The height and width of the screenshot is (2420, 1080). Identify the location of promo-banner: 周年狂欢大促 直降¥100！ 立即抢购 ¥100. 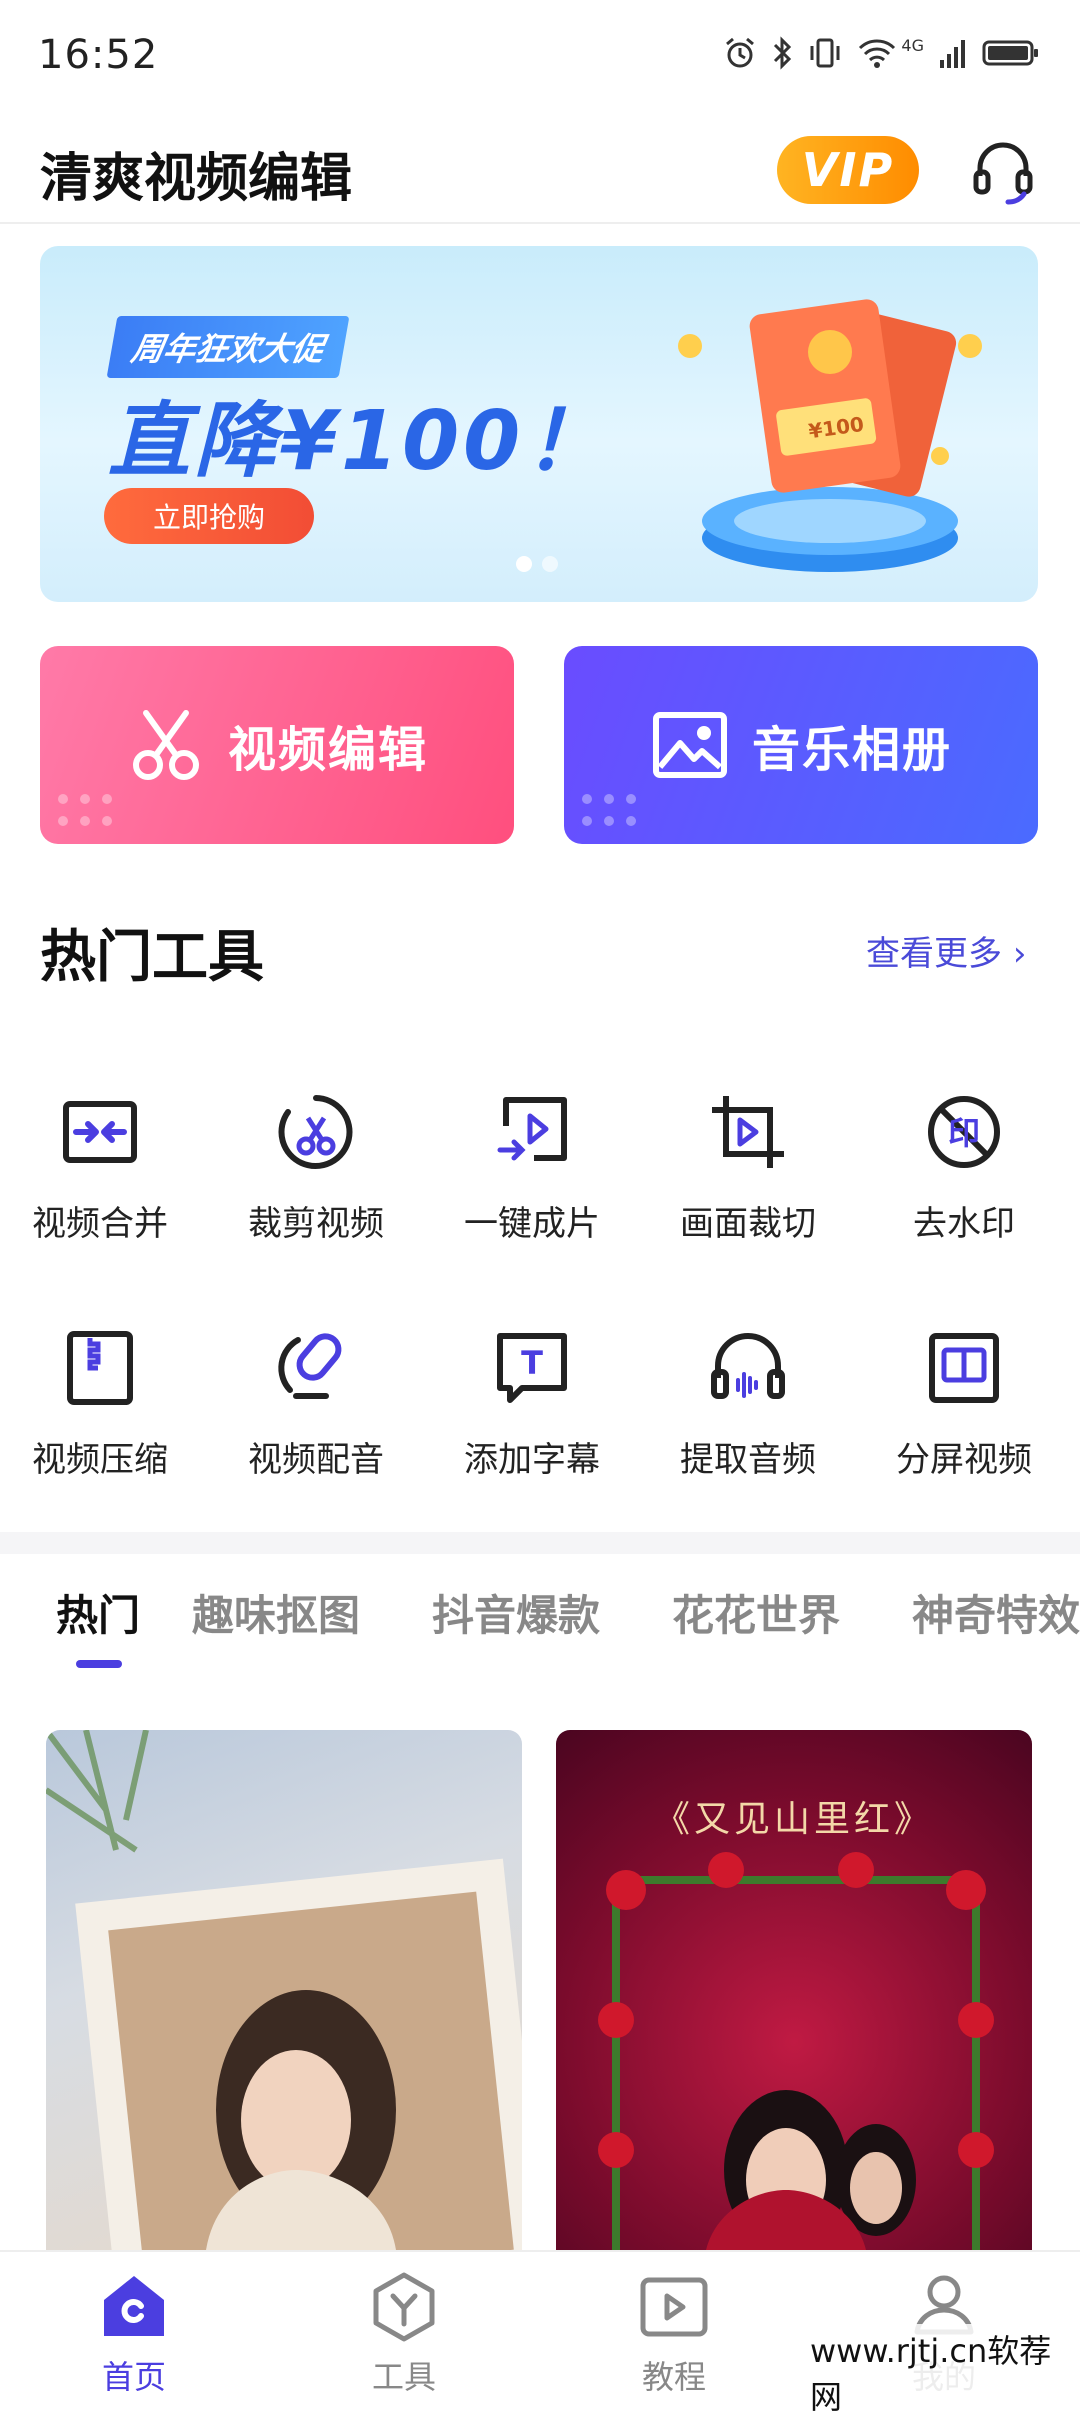
(539, 424).